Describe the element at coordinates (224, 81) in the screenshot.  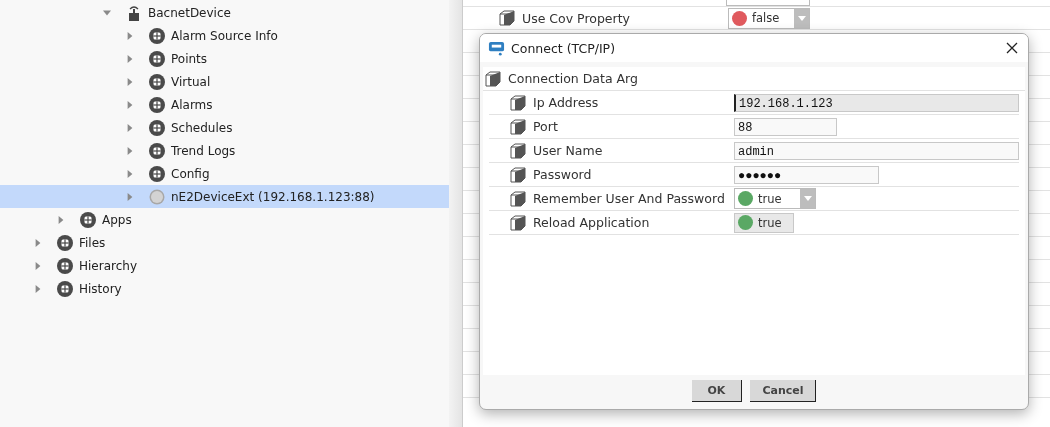
I see `tree-item: Virtual` at that location.